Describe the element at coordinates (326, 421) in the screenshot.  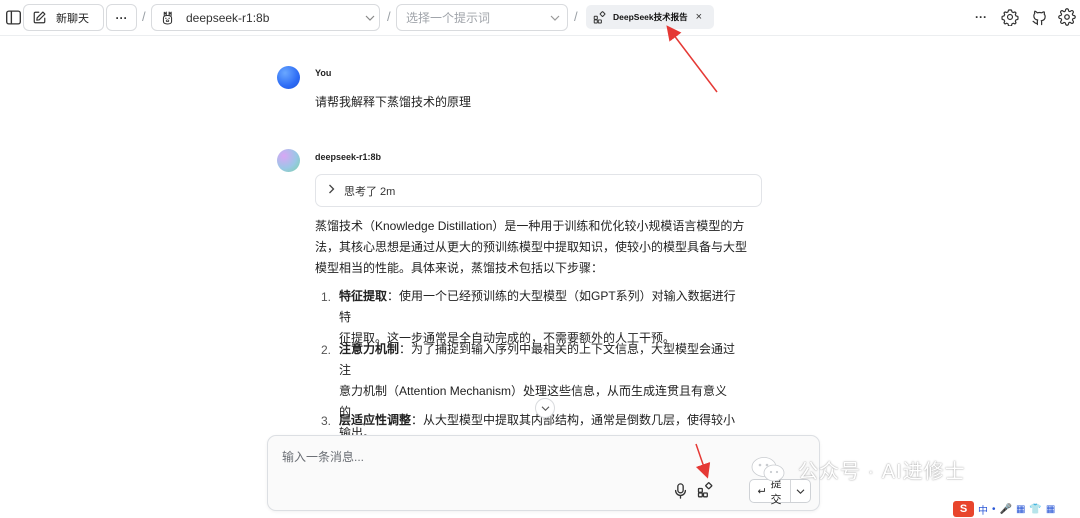
I see `list-number: 3.` at that location.